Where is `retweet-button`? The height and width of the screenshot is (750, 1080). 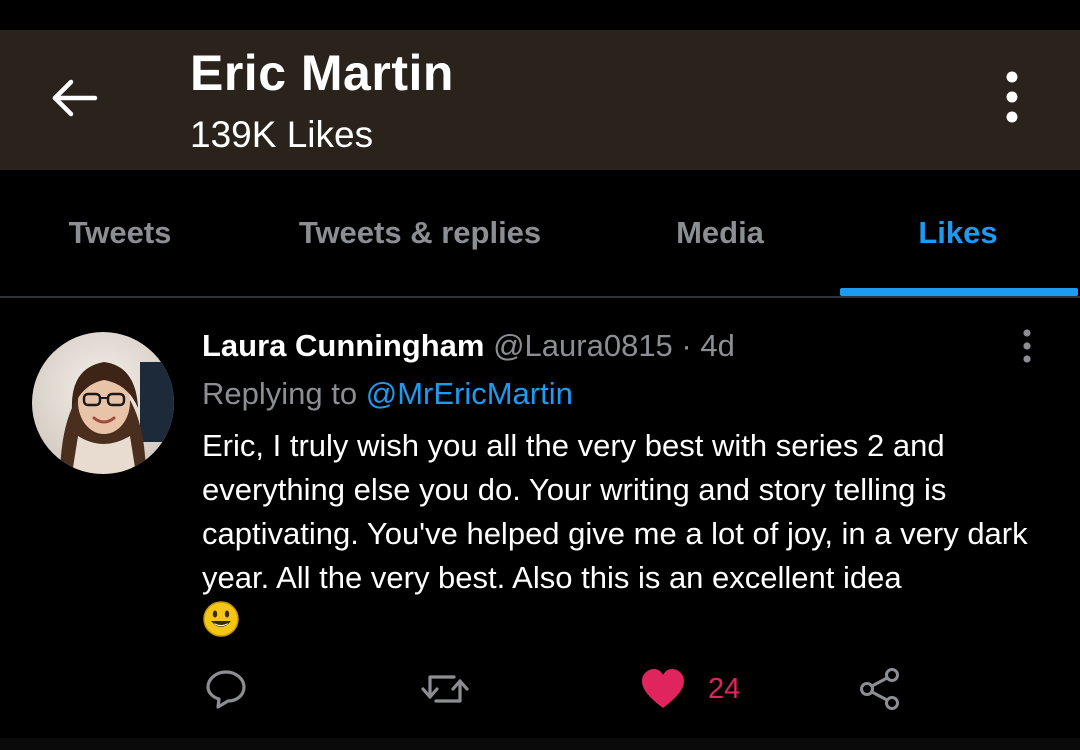
retweet-button is located at coordinates (445, 689).